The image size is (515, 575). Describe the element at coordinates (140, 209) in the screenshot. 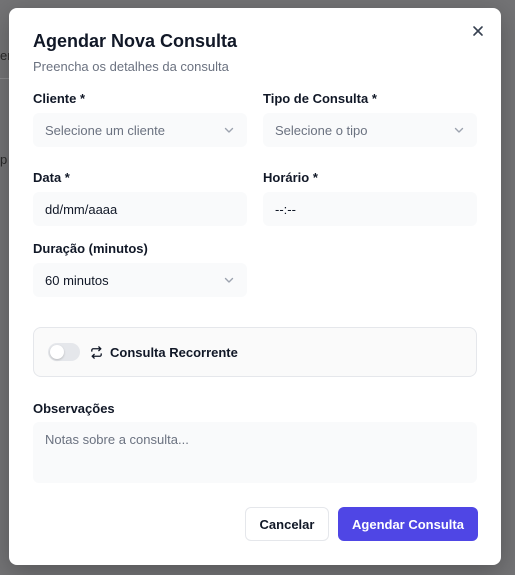

I see `date-input: dd/mm/aaaa` at that location.